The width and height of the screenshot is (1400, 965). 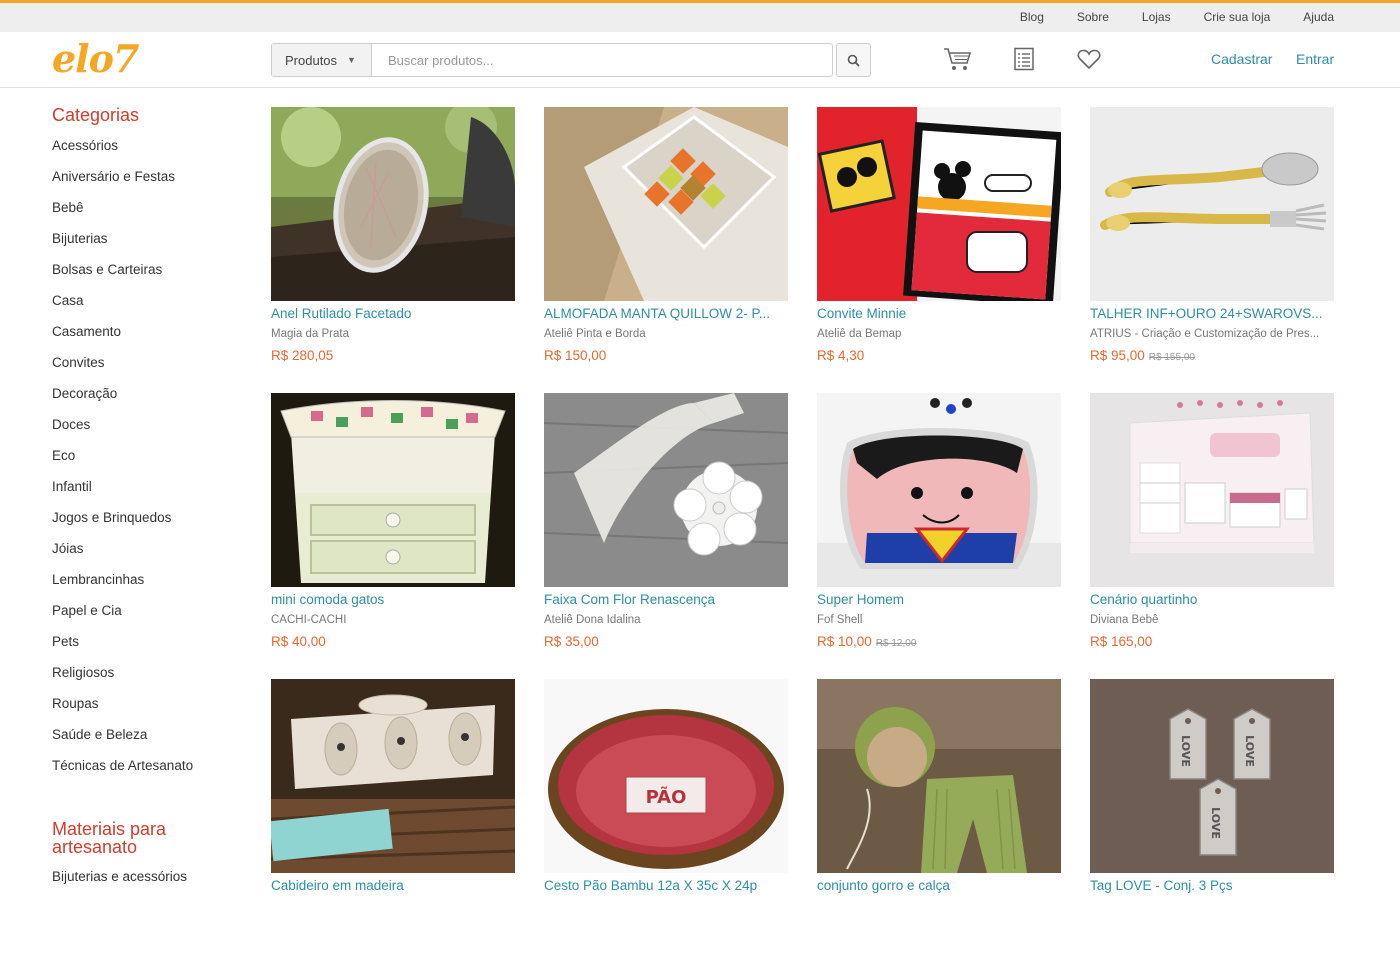 What do you see at coordinates (1212, 600) in the screenshot?
I see `product-name: Cenário quartinho` at bounding box center [1212, 600].